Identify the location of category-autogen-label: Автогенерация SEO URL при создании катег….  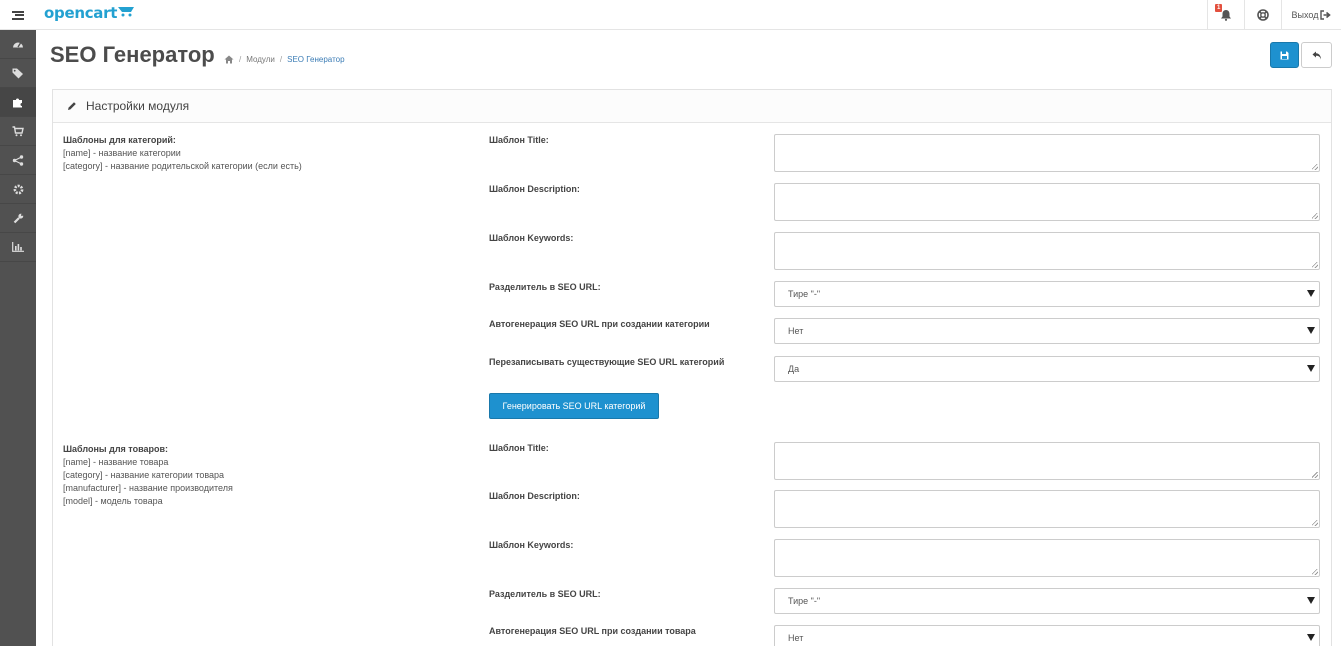
(599, 324).